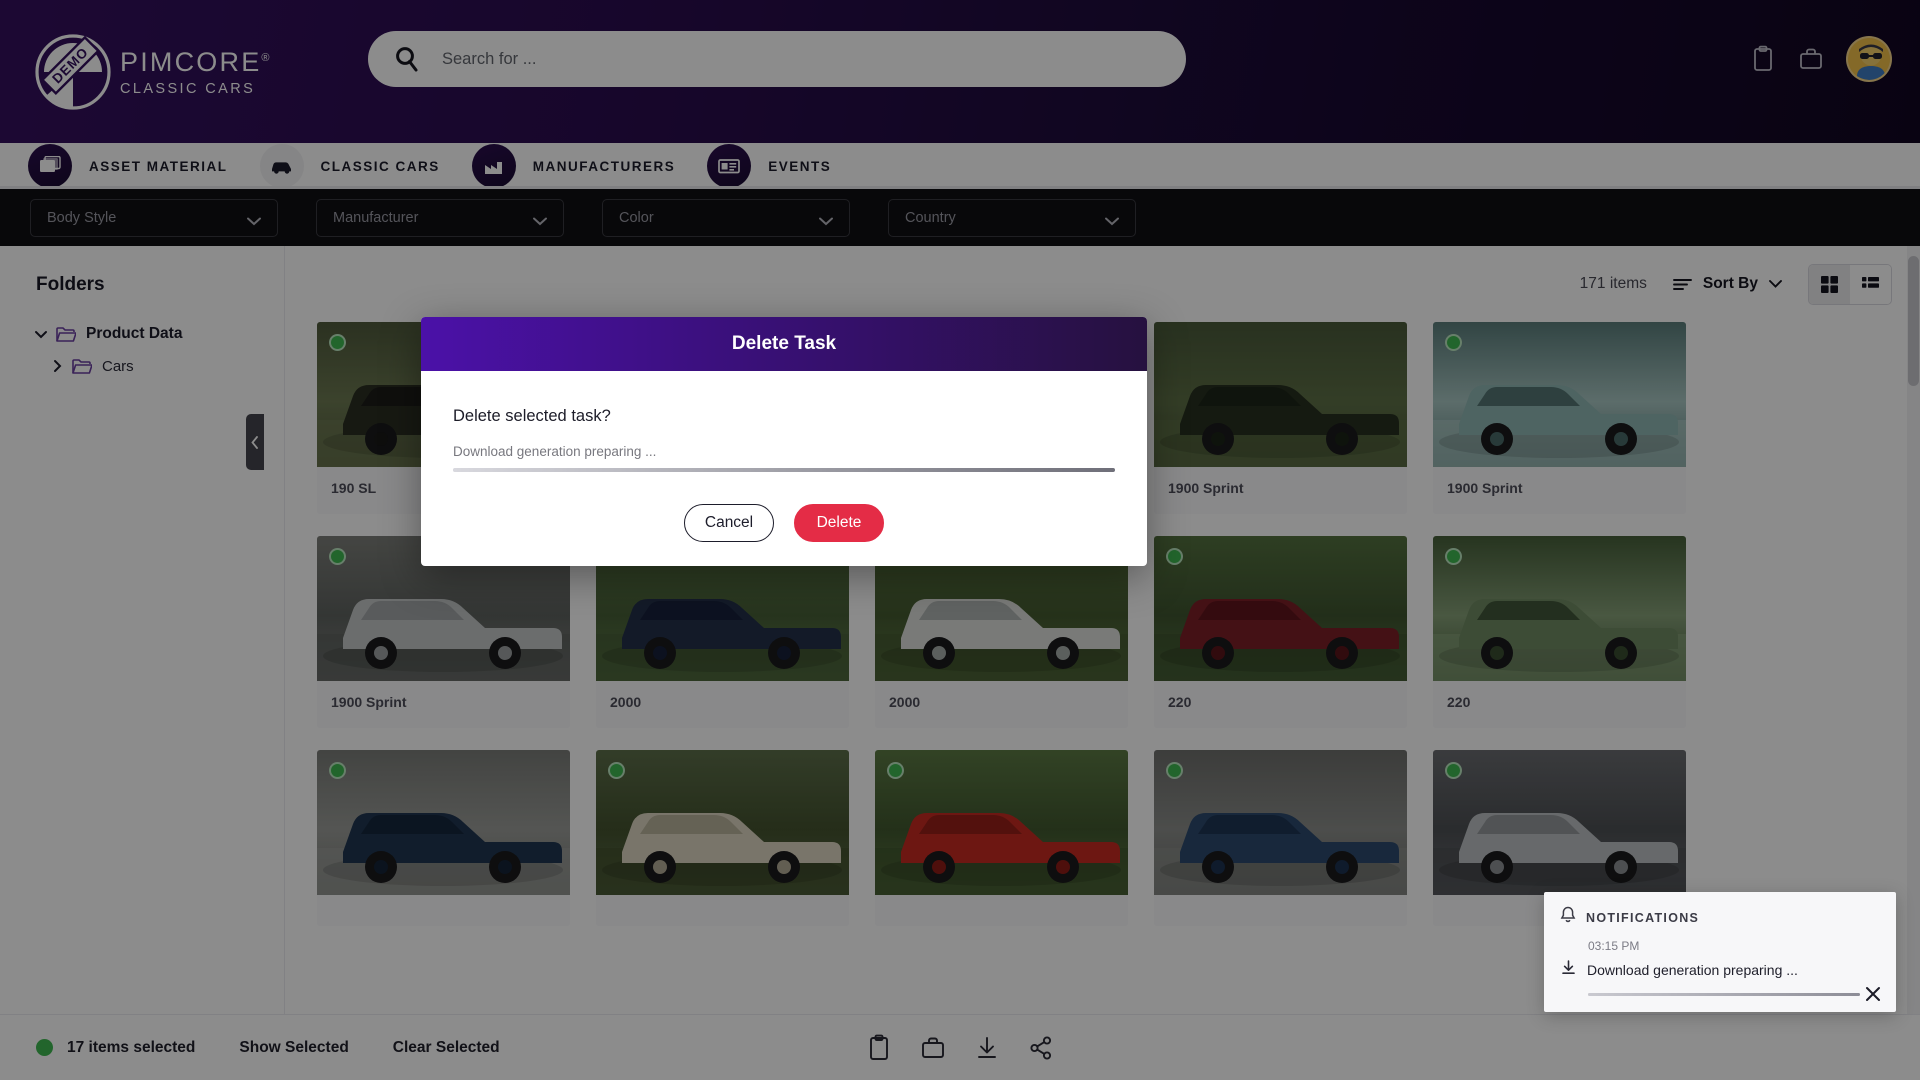 The image size is (1920, 1080). What do you see at coordinates (784, 523) in the screenshot?
I see `dialog-actions: Cancel Delete` at bounding box center [784, 523].